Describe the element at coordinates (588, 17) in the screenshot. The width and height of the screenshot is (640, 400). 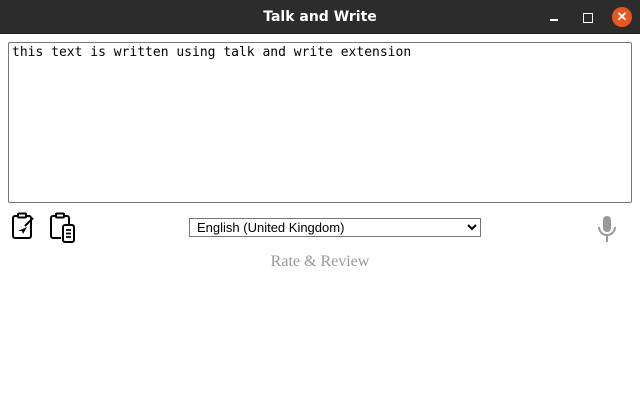
I see `maximize-button` at that location.